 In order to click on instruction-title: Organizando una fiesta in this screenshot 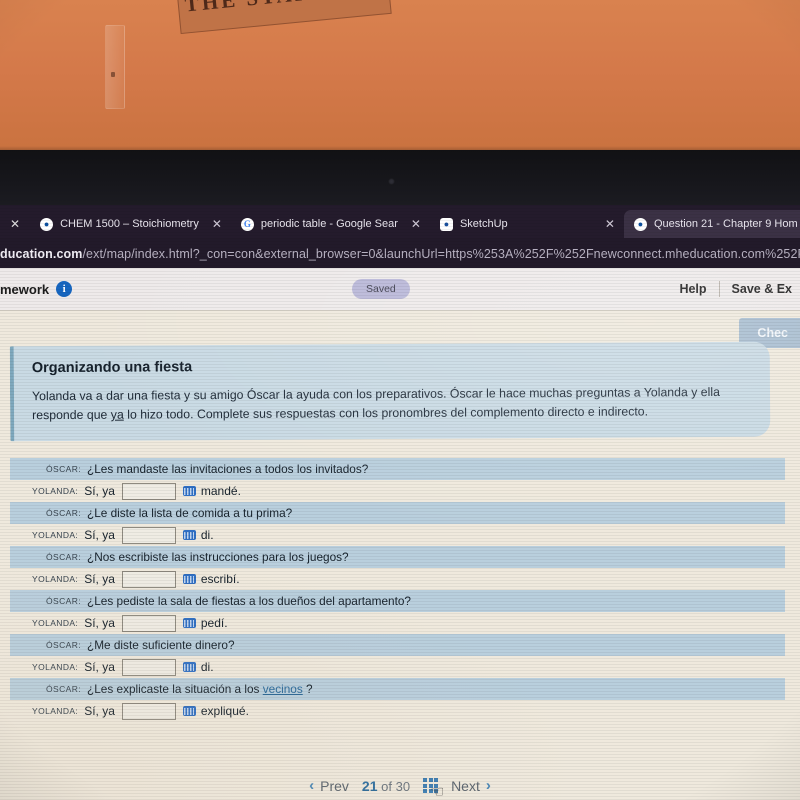, I will do `click(112, 368)`.